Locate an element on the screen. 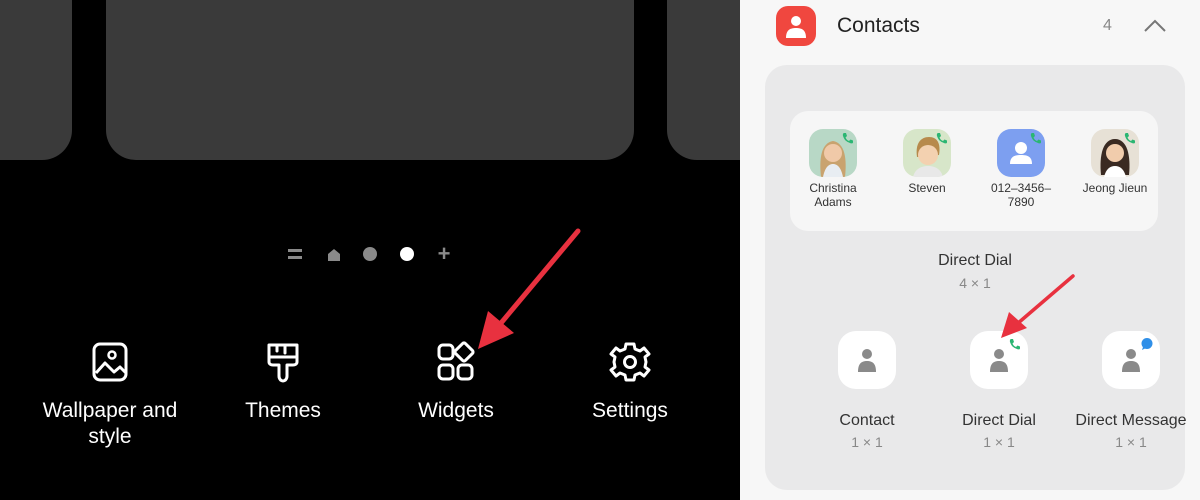 The height and width of the screenshot is (500, 1200). page-indicator: + is located at coordinates (370, 254).